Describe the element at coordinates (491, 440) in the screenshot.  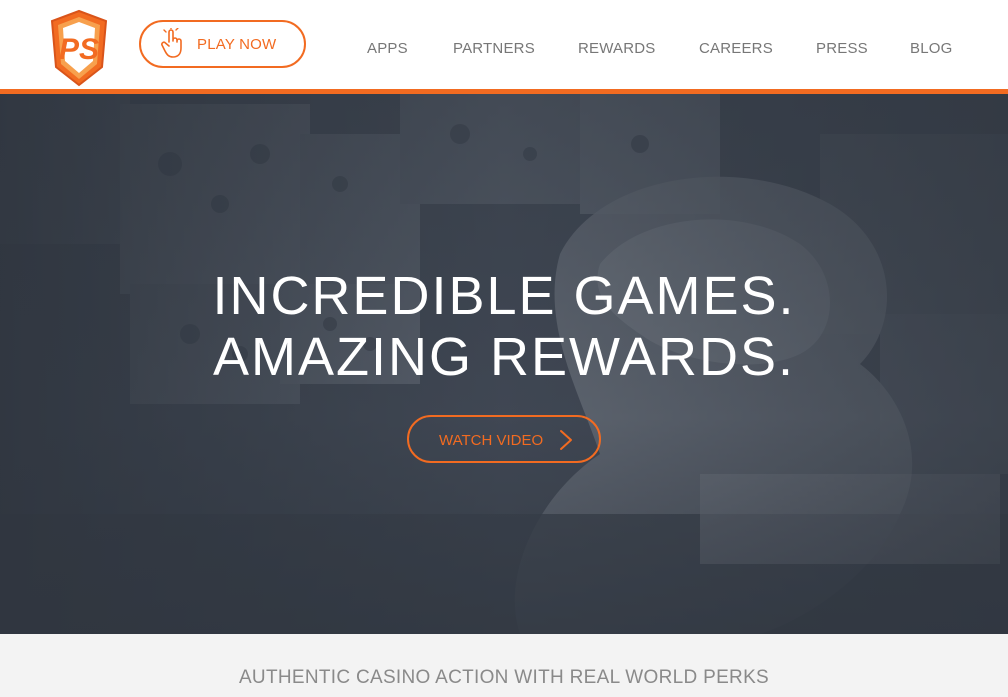
I see `watch-video-label: WATCH VIDEO` at that location.